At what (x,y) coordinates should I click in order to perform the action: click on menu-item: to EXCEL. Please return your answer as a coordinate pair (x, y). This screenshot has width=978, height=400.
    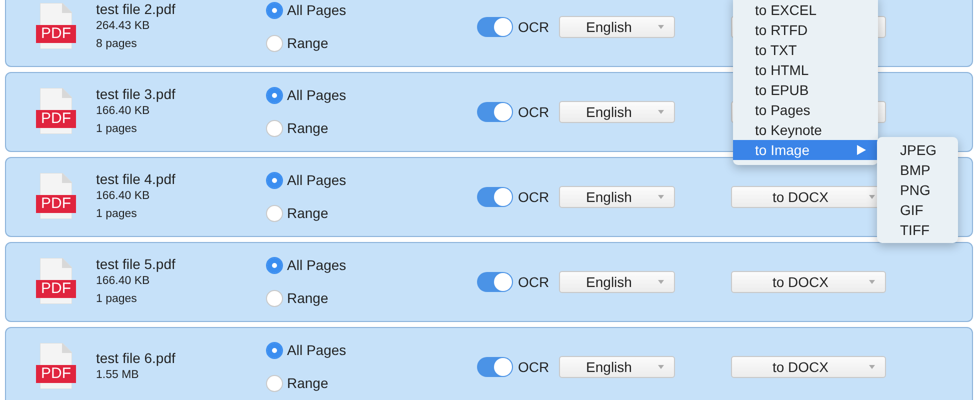
    Looking at the image, I should click on (805, 10).